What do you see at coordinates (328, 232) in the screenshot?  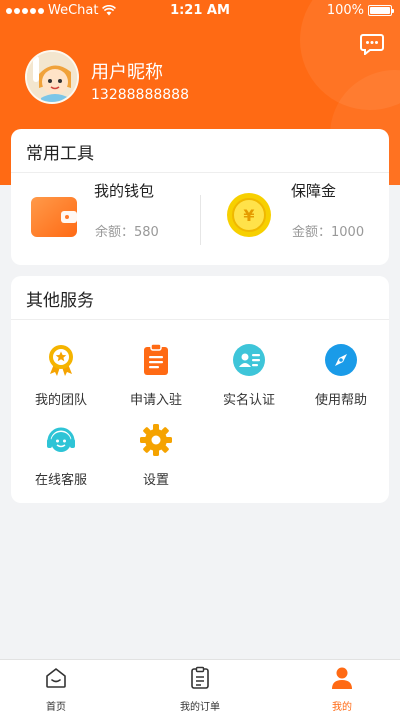 I see `deposit-amount: 金额：1000` at bounding box center [328, 232].